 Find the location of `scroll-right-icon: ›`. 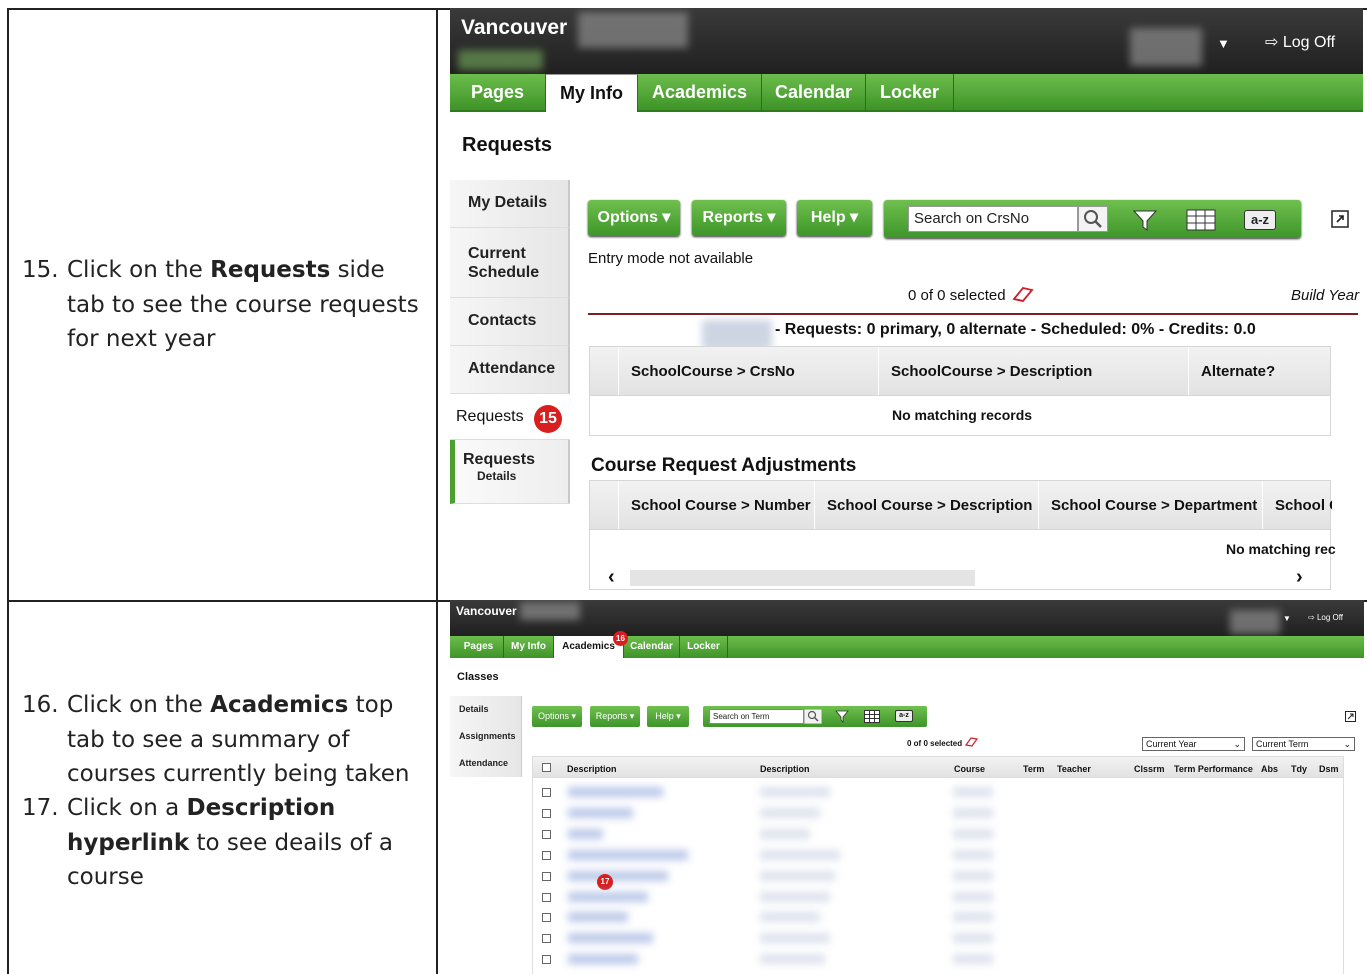

scroll-right-icon: › is located at coordinates (1299, 577).